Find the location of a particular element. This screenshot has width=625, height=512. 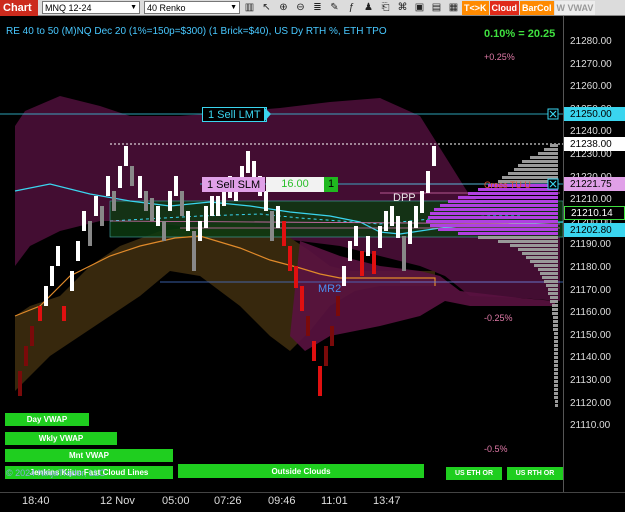

zoom-in-icon: ⊕ is located at coordinates (283, 7).